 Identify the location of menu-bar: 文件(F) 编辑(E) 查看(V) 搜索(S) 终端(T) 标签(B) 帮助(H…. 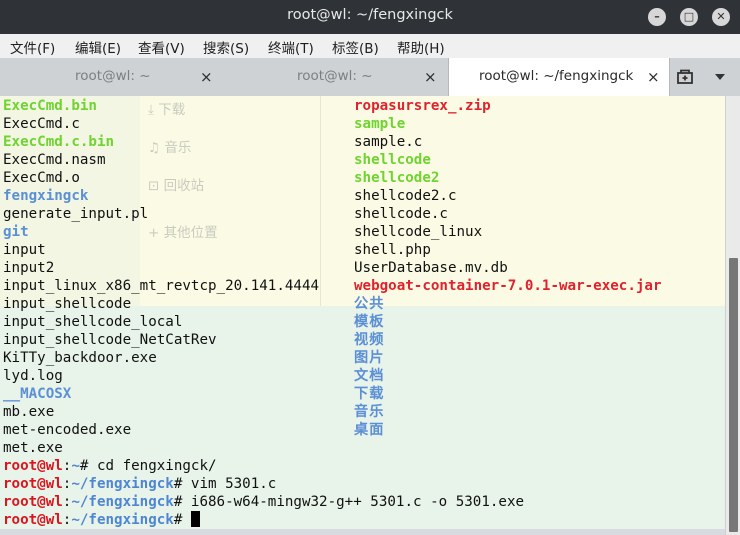
(370, 46).